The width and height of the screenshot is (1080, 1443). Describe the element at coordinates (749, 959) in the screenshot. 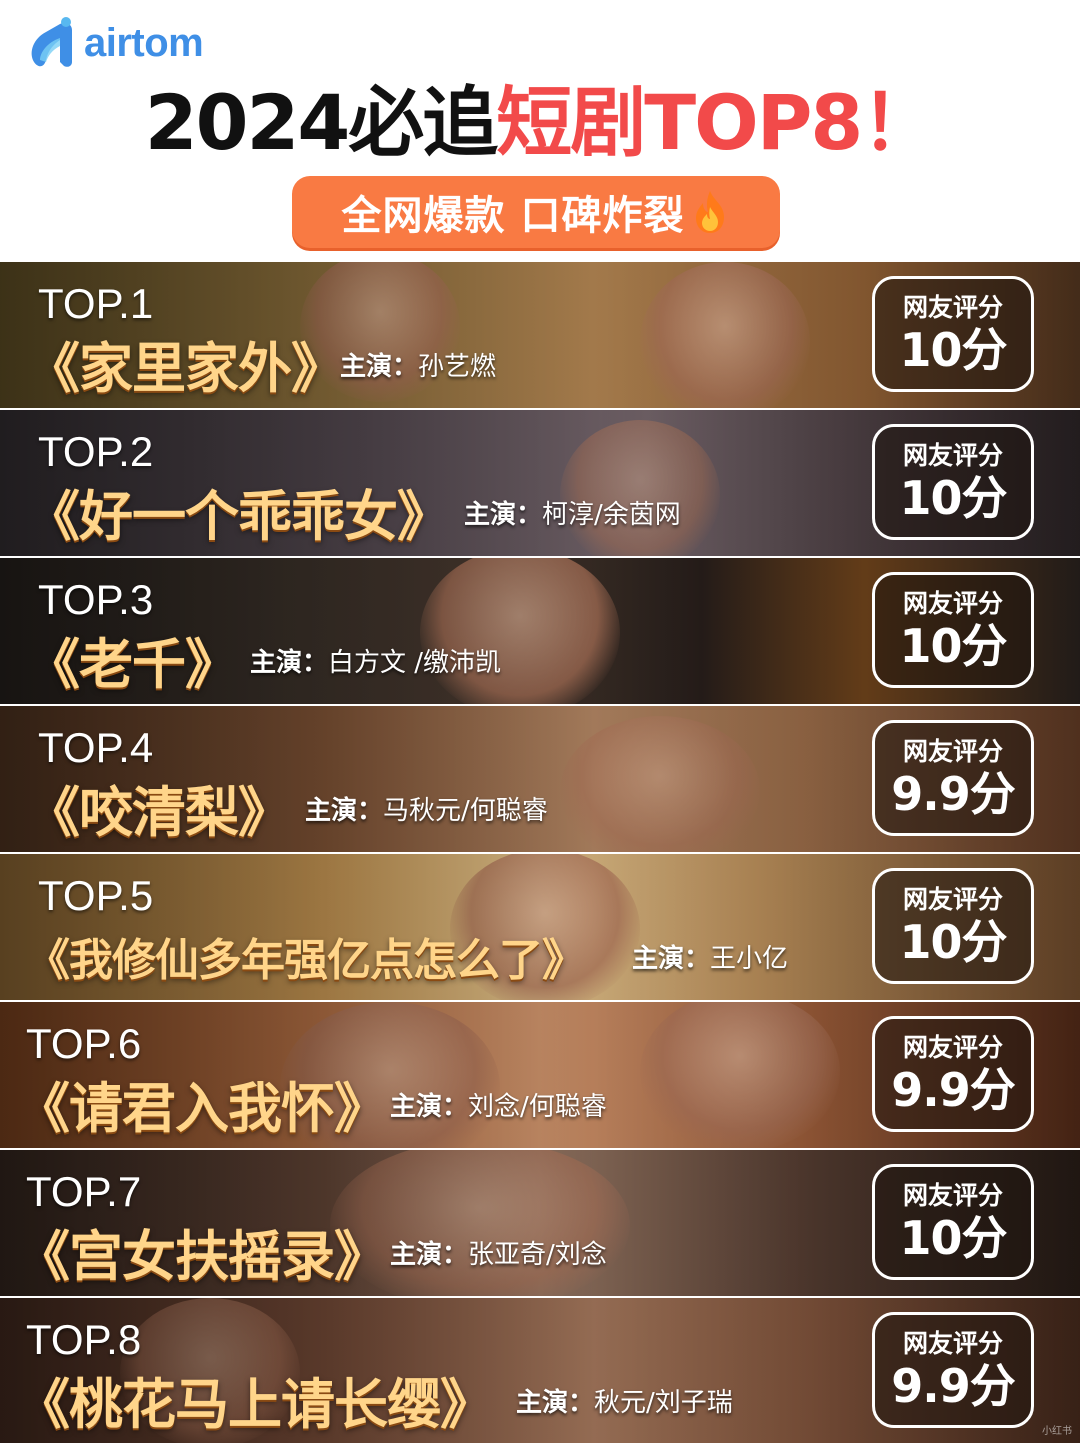

I see `cast-names: 王小亿` at that location.